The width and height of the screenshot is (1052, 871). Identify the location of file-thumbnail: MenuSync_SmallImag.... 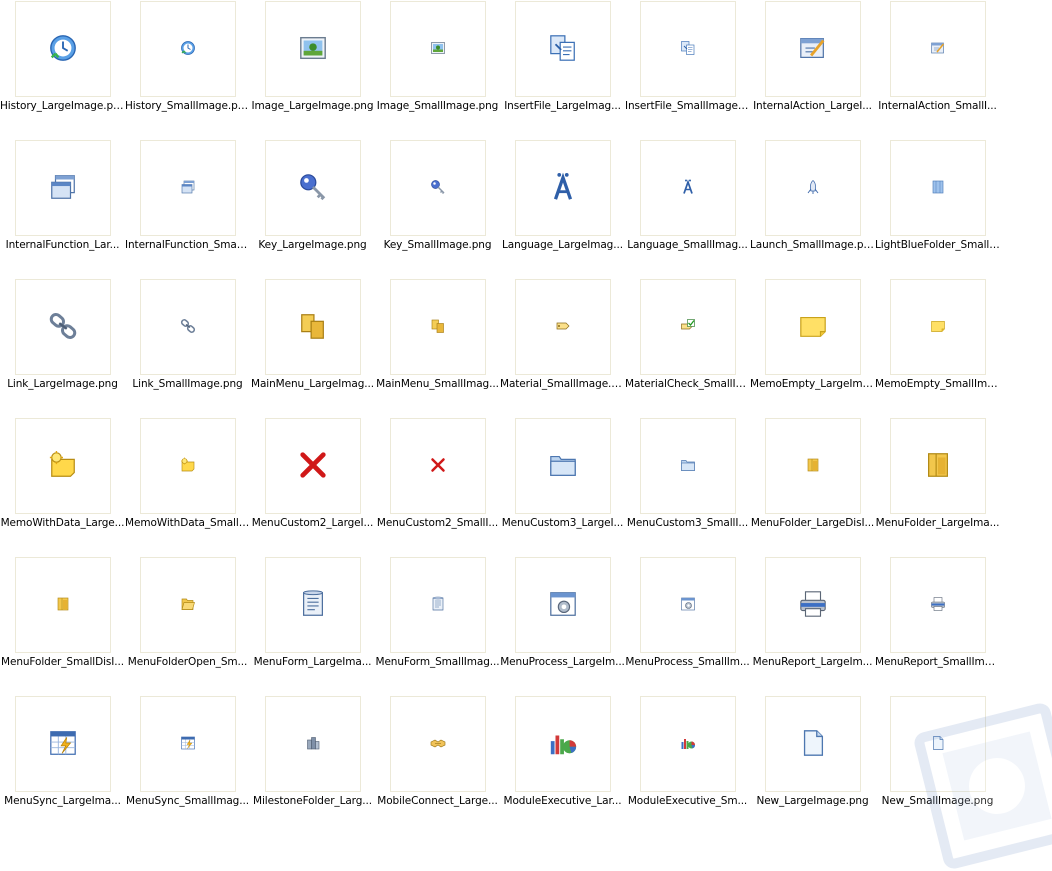
(187, 764).